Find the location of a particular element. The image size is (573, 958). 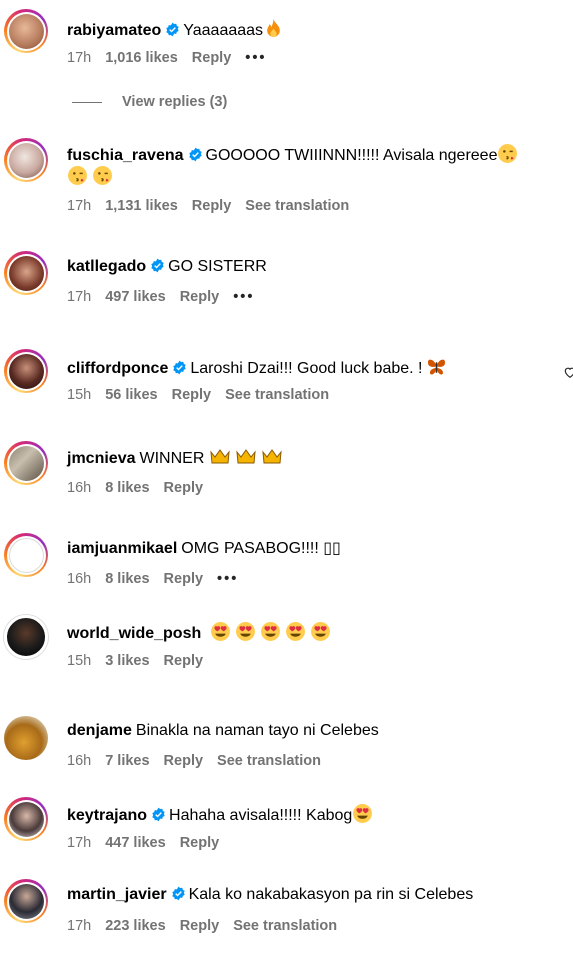

username: rabiyamateo is located at coordinates (114, 30).